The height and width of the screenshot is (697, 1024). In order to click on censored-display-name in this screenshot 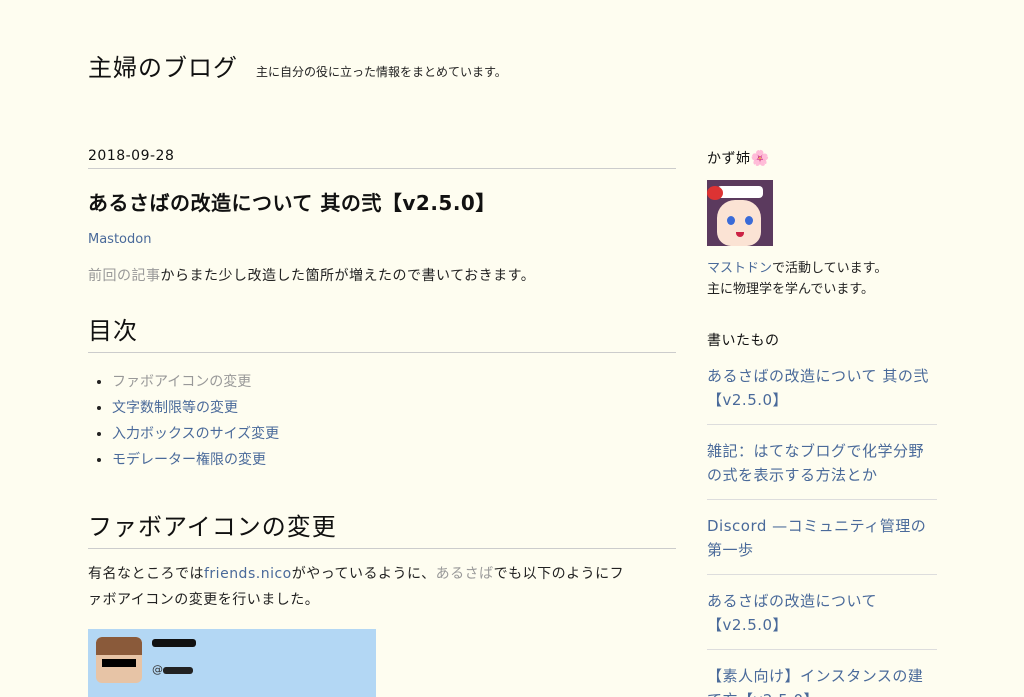, I will do `click(174, 643)`.